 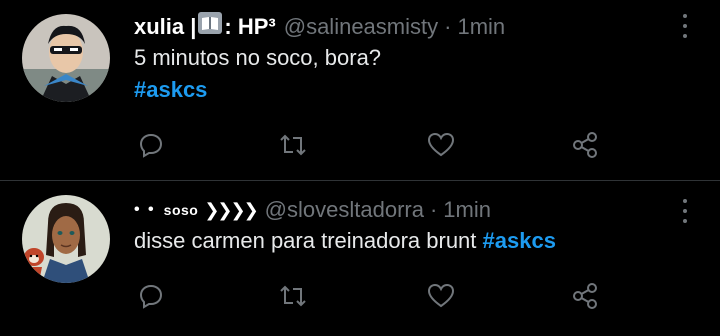 What do you see at coordinates (258, 57) in the screenshot?
I see `tweet-text: 5 minutos no soco, bora?` at bounding box center [258, 57].